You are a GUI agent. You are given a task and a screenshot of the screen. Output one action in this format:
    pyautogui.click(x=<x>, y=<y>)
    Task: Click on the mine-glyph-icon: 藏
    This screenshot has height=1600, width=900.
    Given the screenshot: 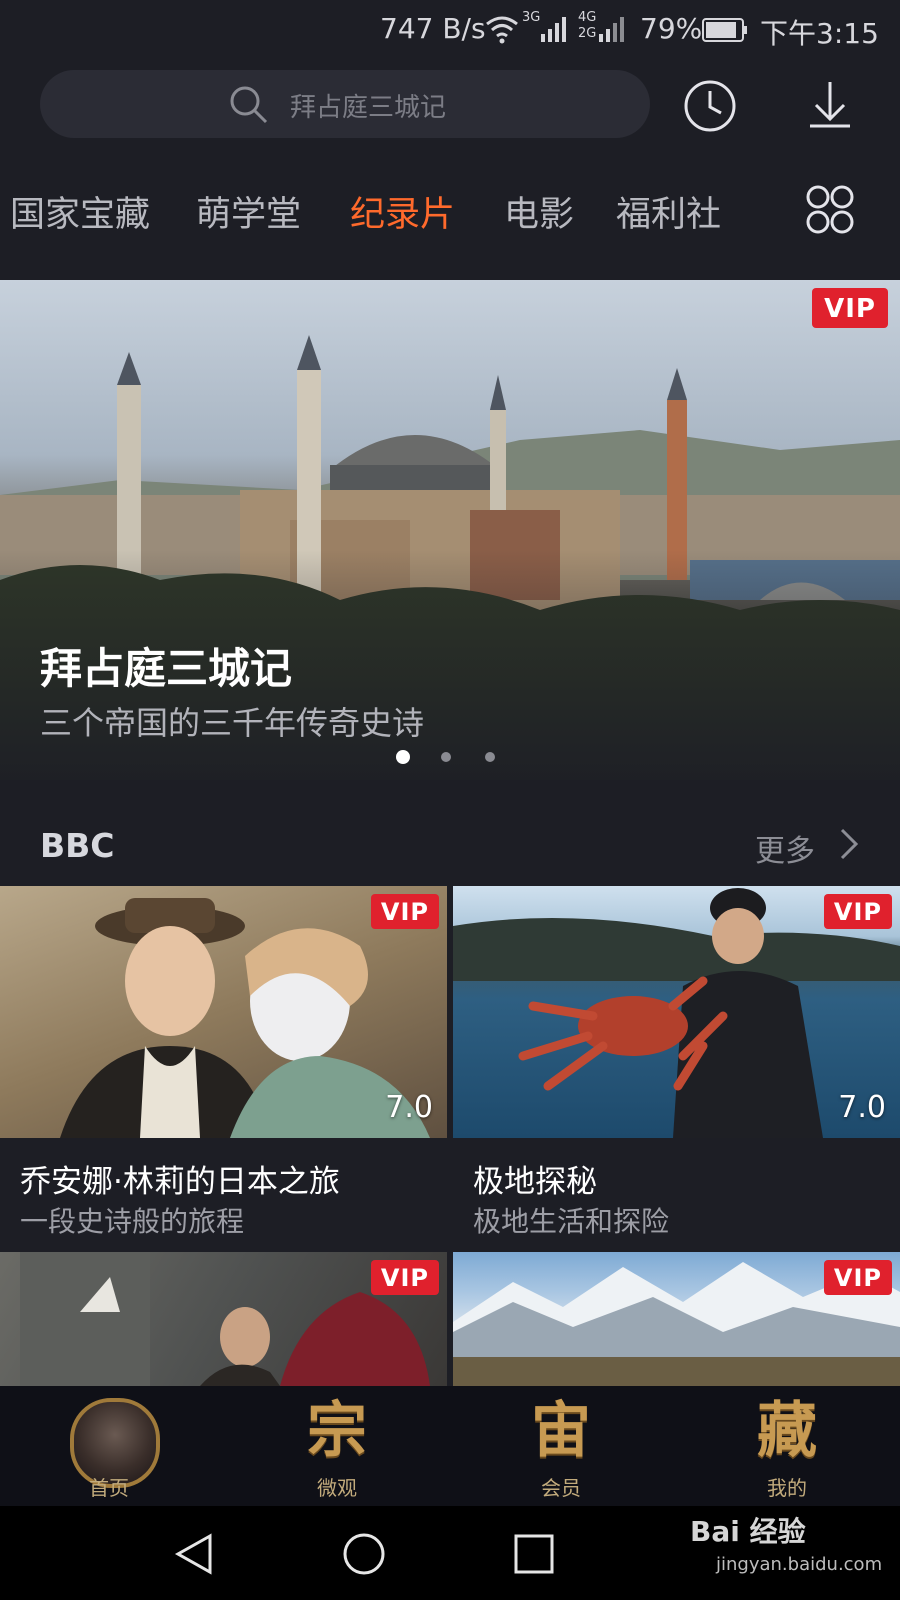 What is the action you would take?
    pyautogui.click(x=787, y=1431)
    